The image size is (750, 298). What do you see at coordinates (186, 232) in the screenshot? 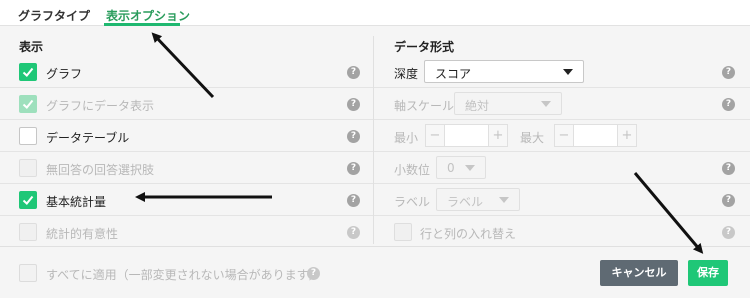
I see `option-row-significance: 統計的有意性 ?` at bounding box center [186, 232].